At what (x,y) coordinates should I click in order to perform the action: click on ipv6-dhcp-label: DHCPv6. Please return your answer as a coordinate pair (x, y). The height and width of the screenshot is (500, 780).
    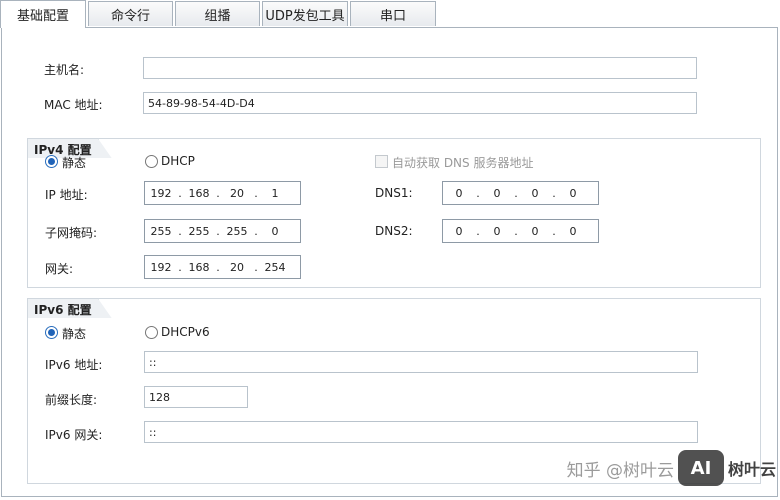
    Looking at the image, I should click on (185, 332).